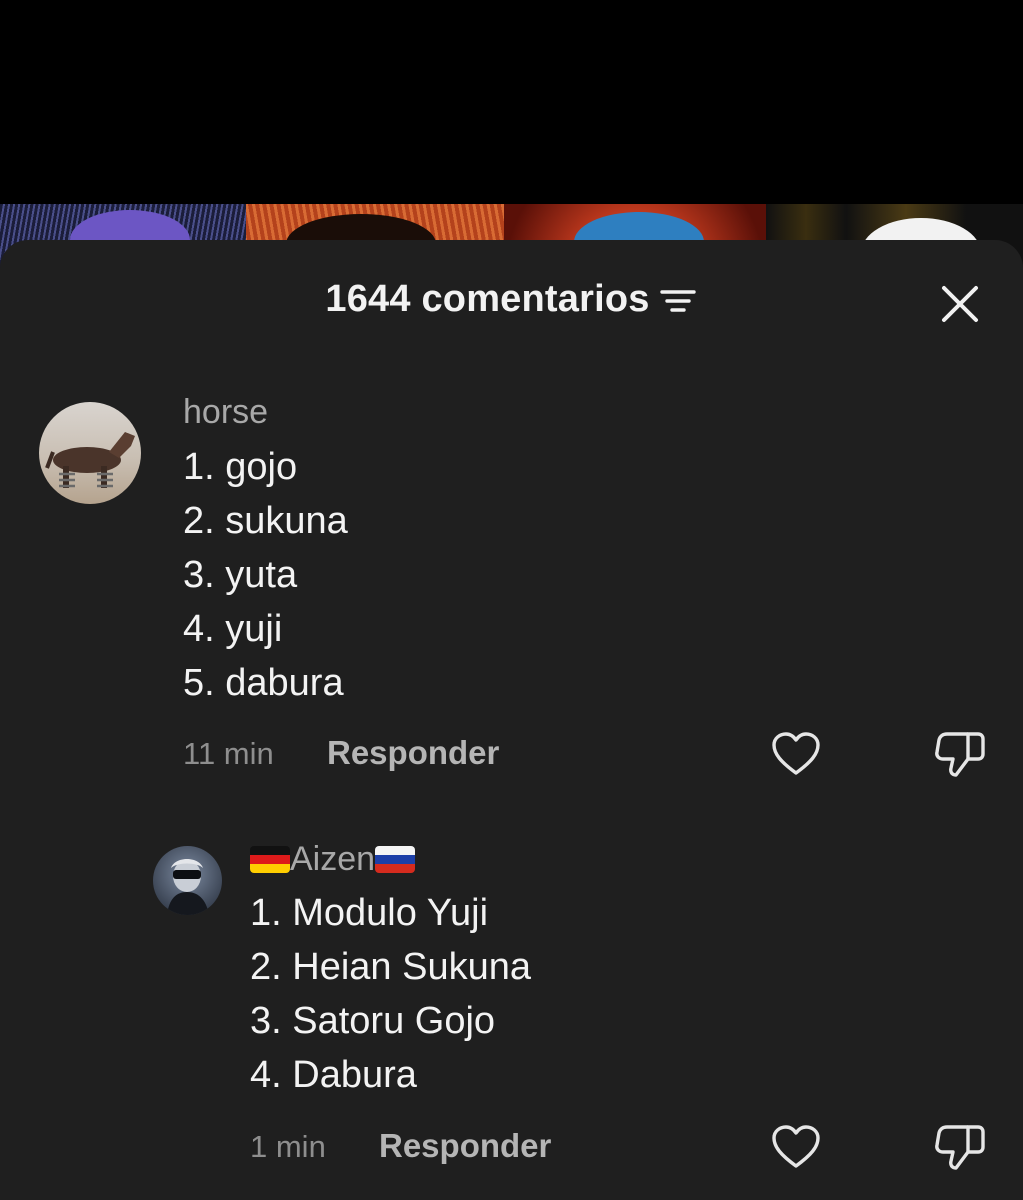  I want to click on comment-text-line: 2. Heian Sukuna, so click(390, 967).